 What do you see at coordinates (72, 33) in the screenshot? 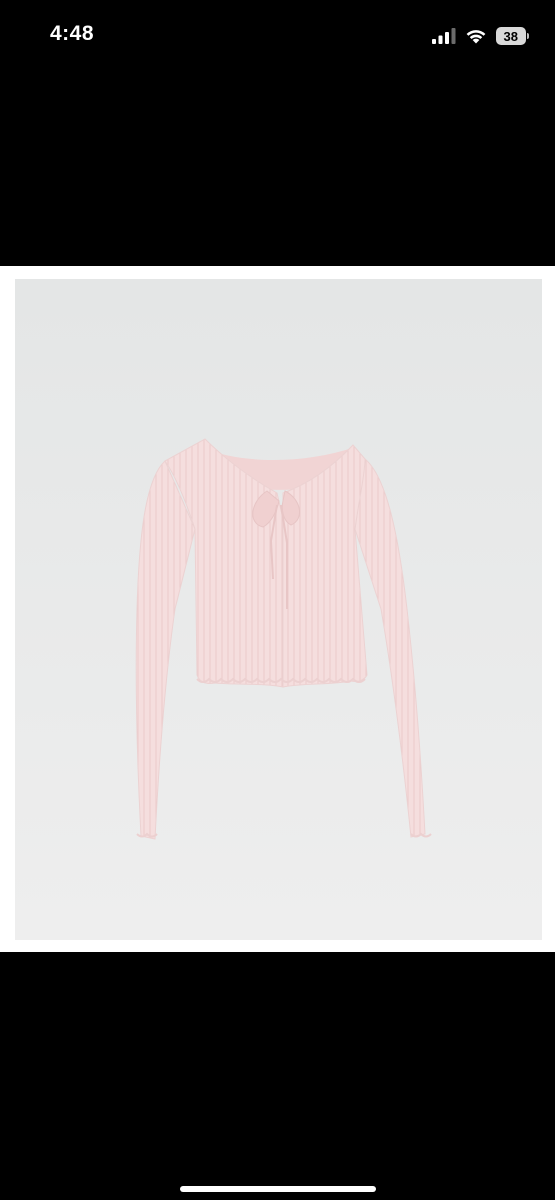
I see `status-time: 4:48` at bounding box center [72, 33].